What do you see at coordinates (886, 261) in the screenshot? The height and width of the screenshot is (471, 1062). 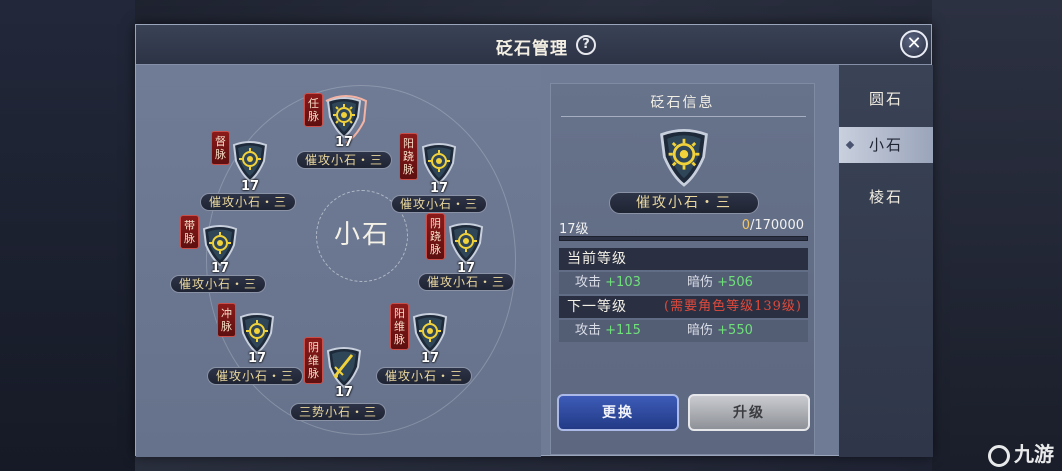 I see `gem-type-tabs: 圆石 小石 棱石` at bounding box center [886, 261].